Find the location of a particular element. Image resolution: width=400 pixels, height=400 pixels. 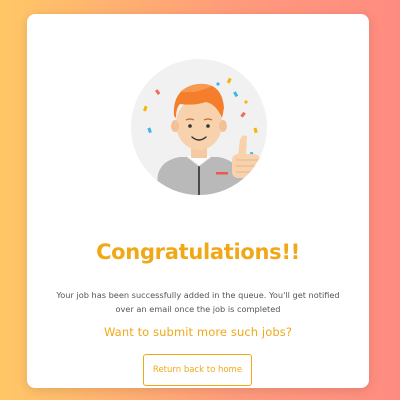

return-home-button: Return back to home is located at coordinates (197, 370).